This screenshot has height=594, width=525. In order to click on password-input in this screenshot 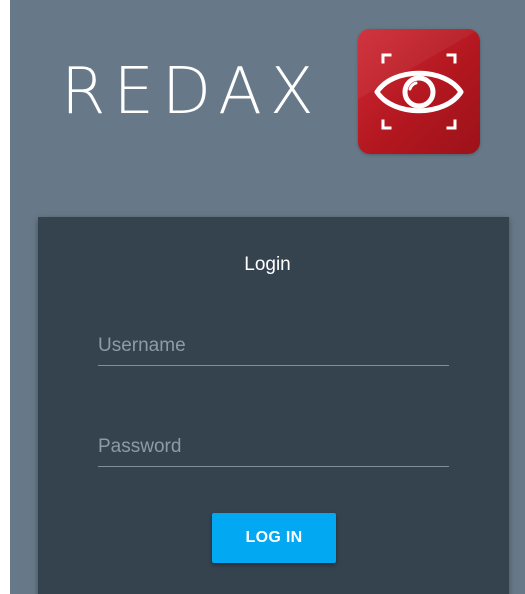, I will do `click(273, 447)`.